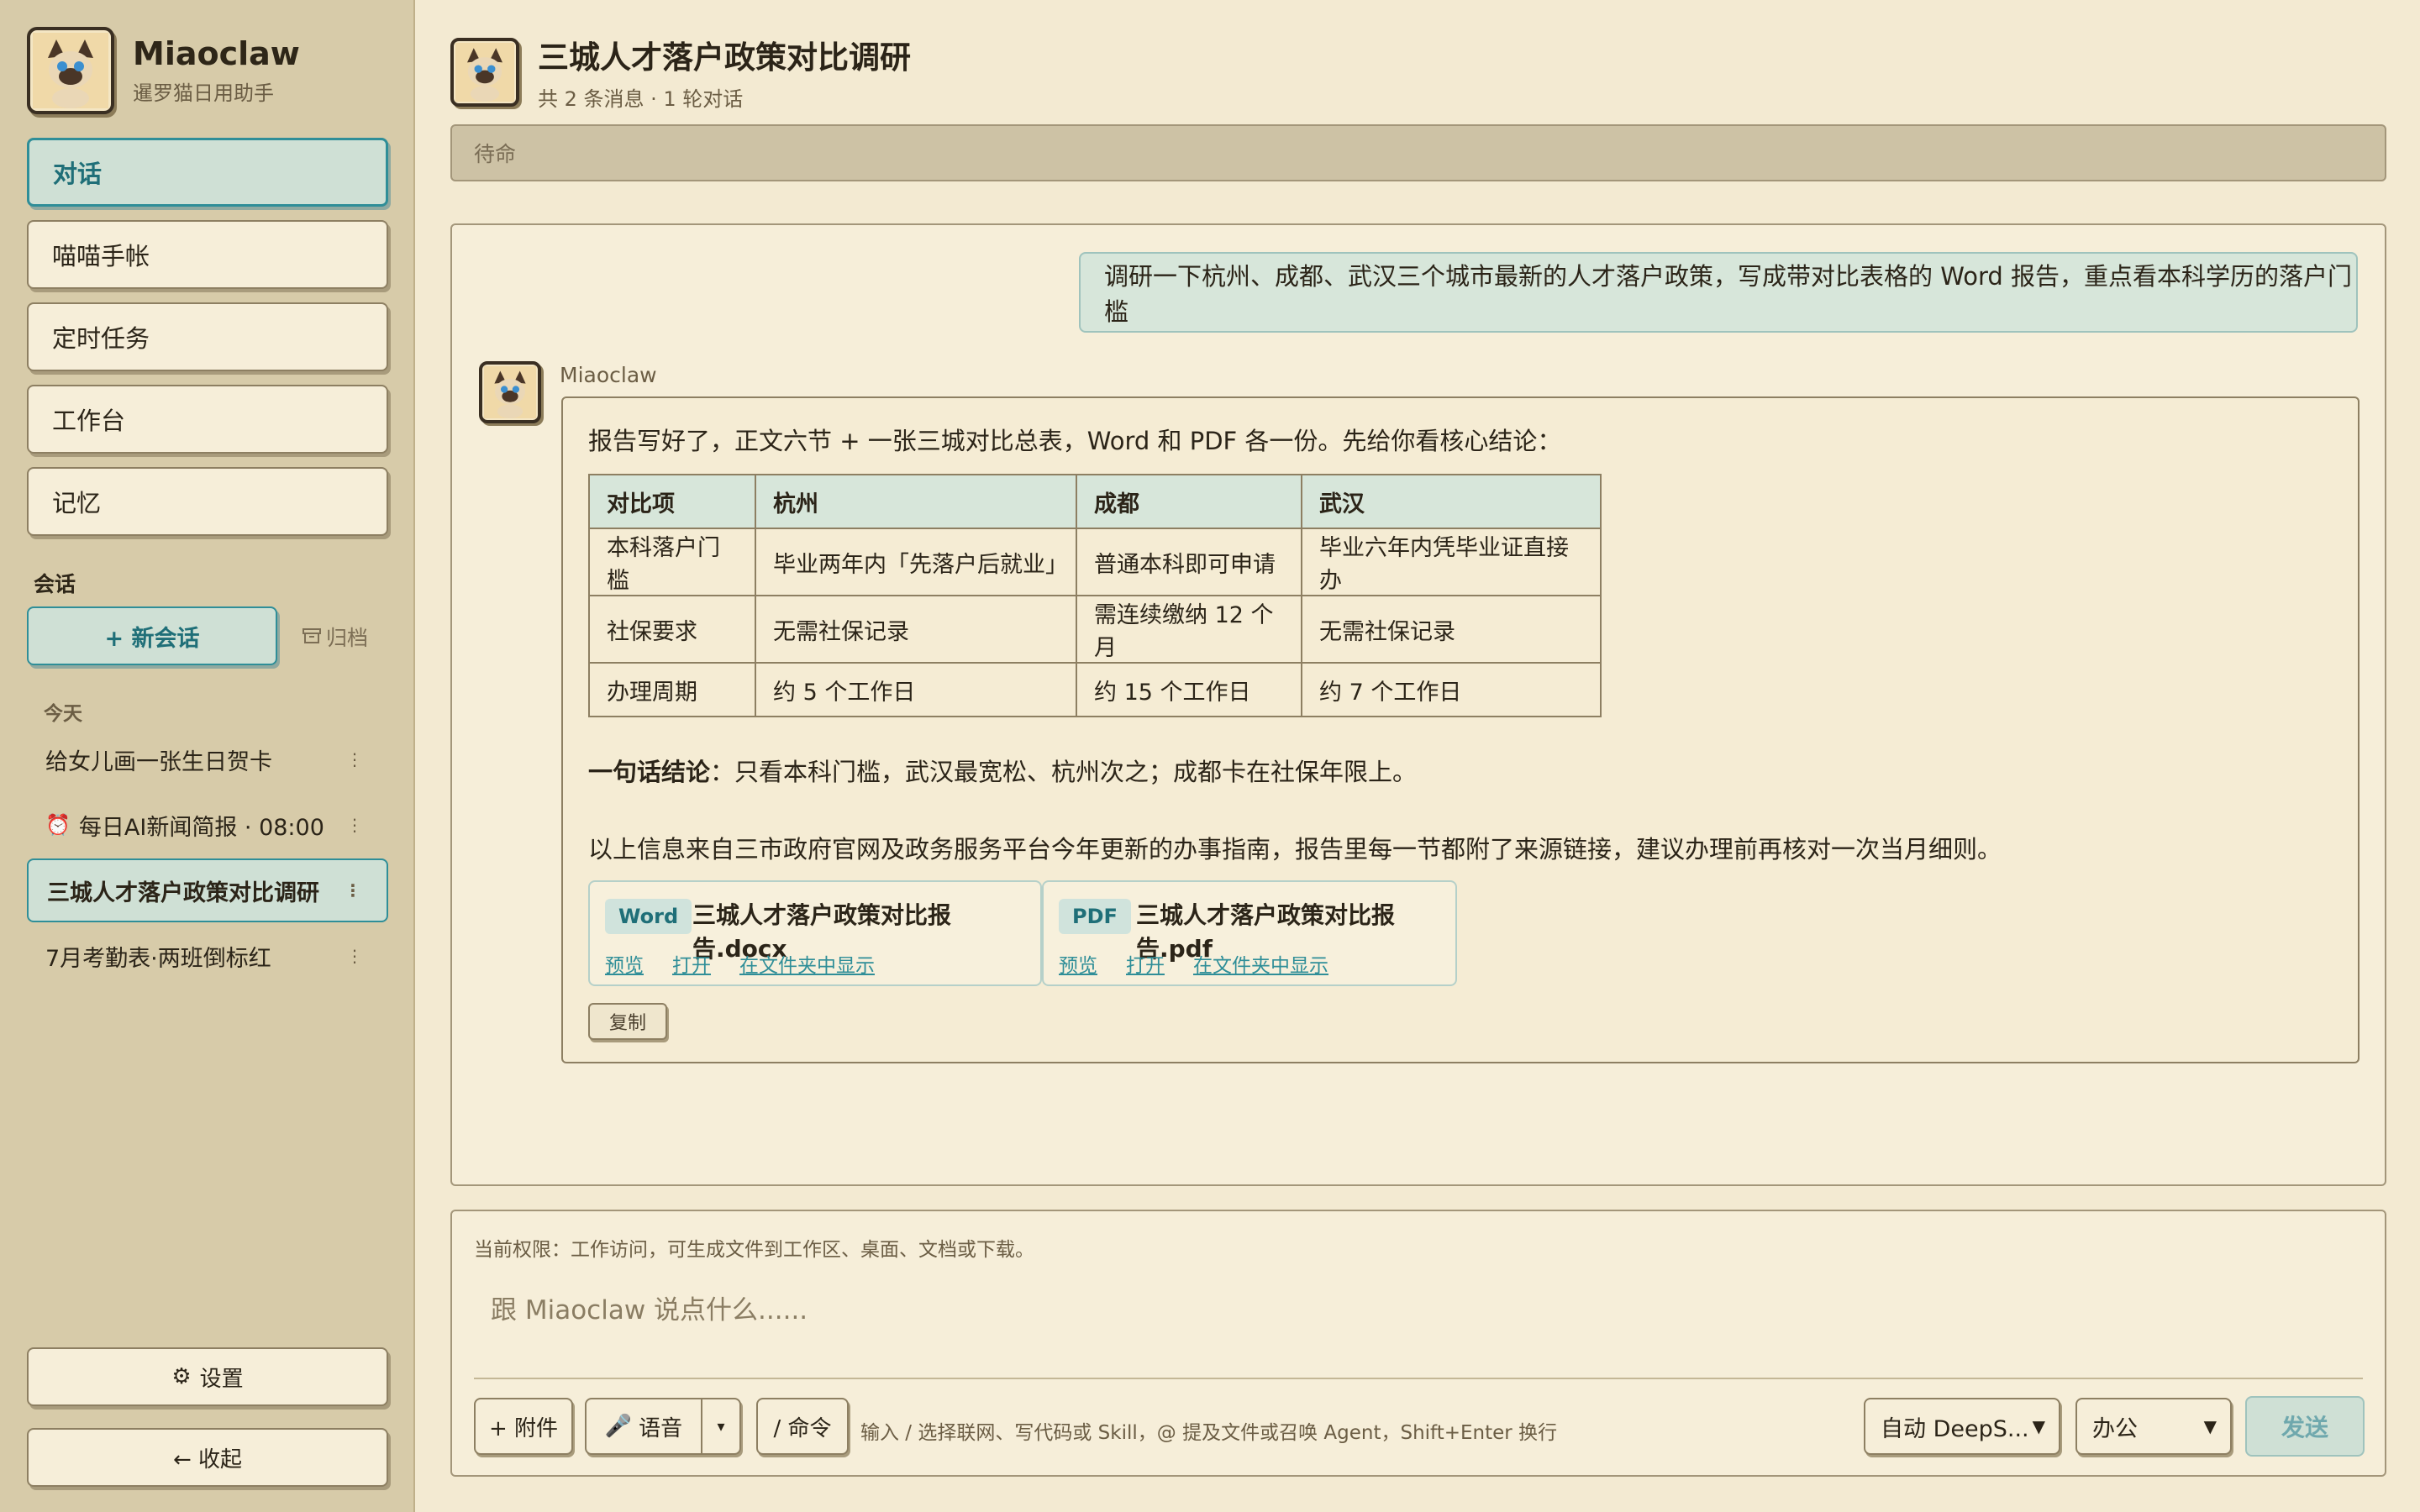 The height and width of the screenshot is (1512, 2420). I want to click on table-header-cell: 武汉, so click(1451, 501).